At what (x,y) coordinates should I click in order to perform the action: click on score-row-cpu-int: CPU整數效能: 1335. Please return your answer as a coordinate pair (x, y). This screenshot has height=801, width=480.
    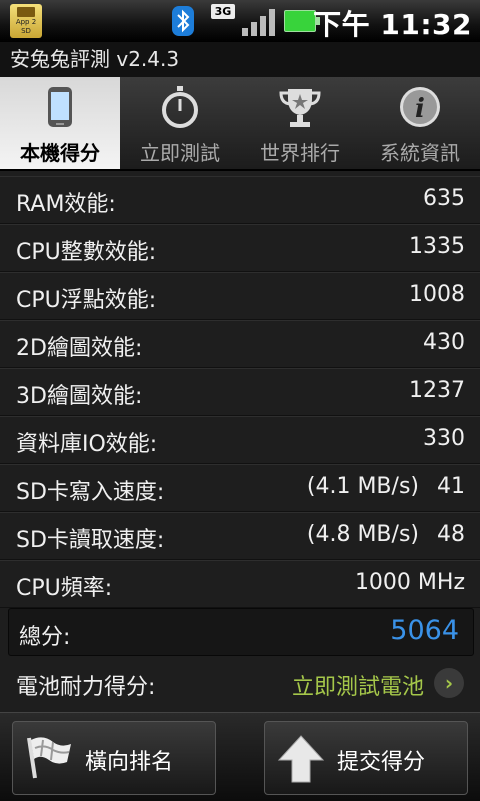
    Looking at the image, I should click on (240, 248).